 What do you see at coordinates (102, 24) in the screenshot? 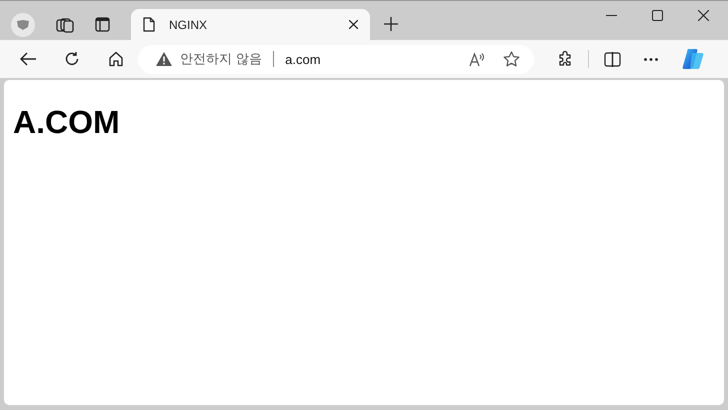
I see `tab-actions-icon` at bounding box center [102, 24].